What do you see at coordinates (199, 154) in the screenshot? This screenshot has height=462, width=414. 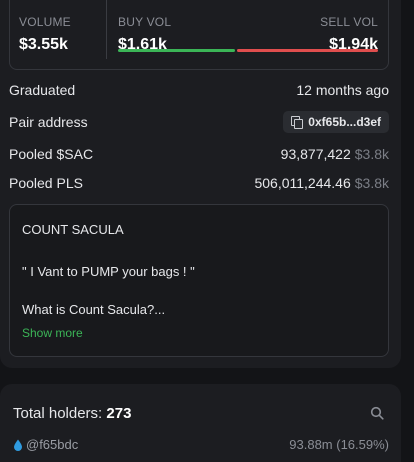 I see `pooled-sac-row: Pooled $SAC 93,877,422 $3.8k` at bounding box center [199, 154].